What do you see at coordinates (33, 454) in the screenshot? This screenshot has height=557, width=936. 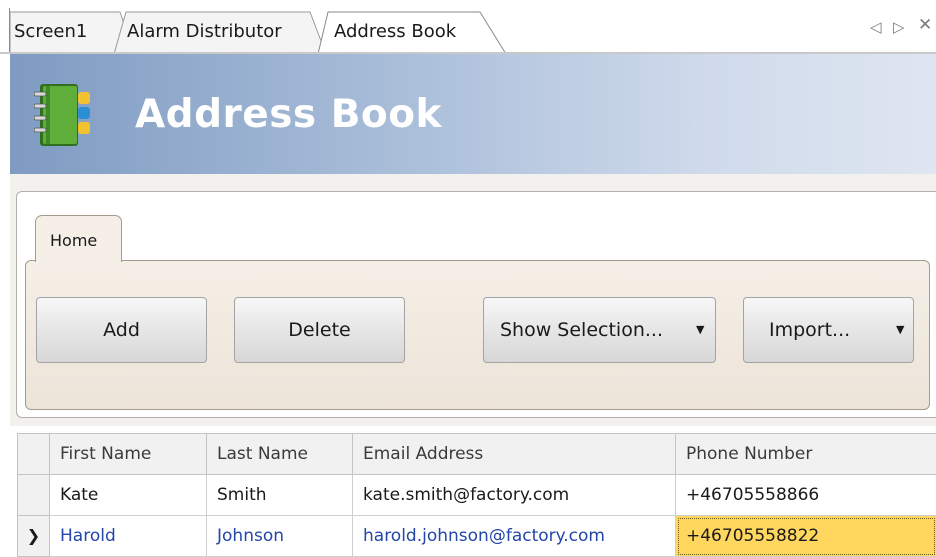 I see `row-header-corner` at bounding box center [33, 454].